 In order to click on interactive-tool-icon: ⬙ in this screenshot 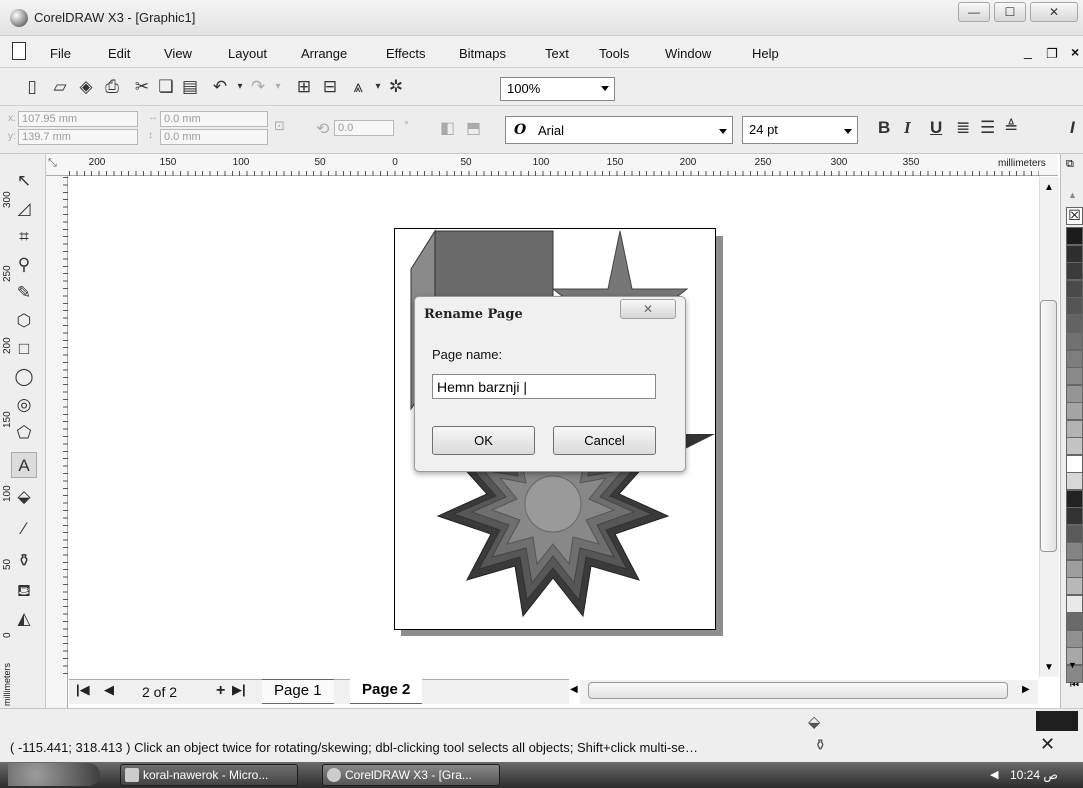, I will do `click(24, 497)`.